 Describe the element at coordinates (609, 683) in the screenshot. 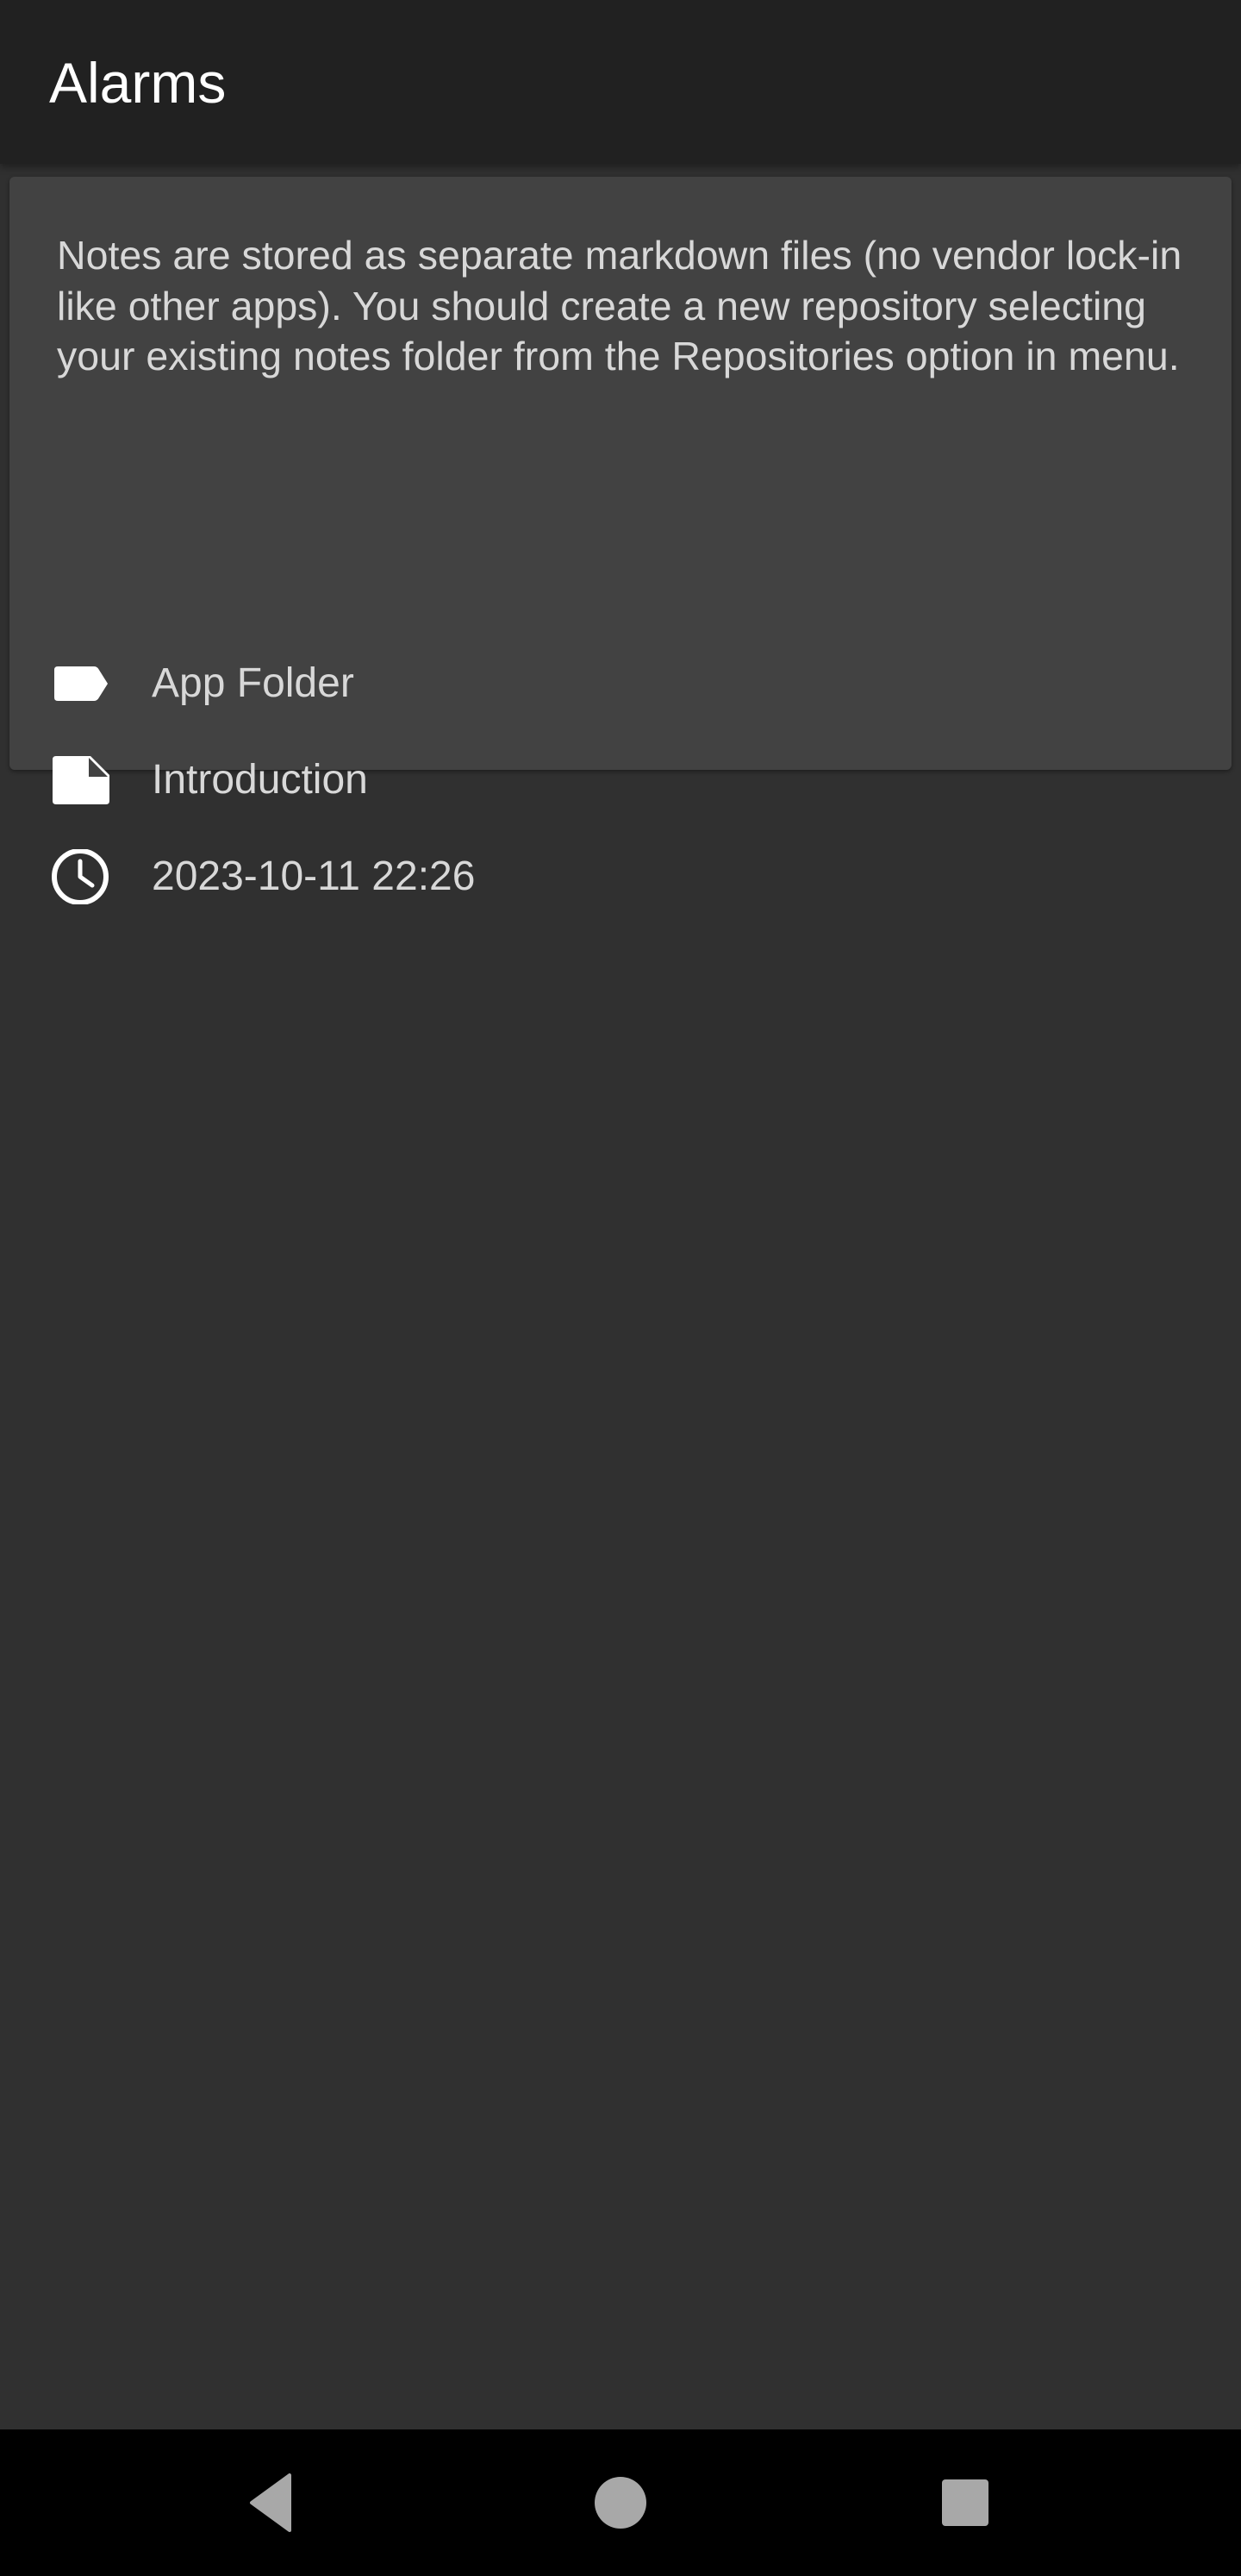

I see `note-folder-row: App Folder` at that location.